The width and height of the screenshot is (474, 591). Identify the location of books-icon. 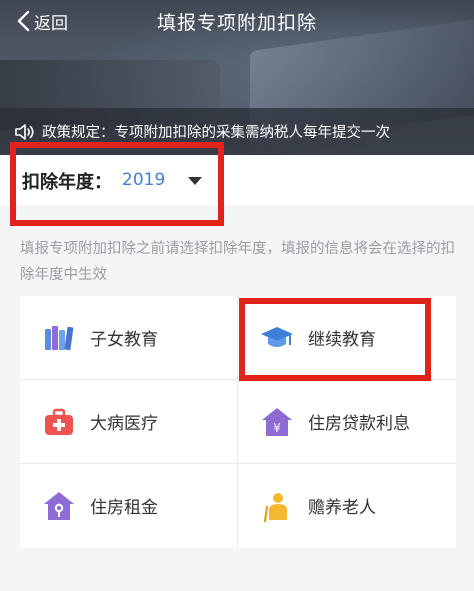
(59, 337).